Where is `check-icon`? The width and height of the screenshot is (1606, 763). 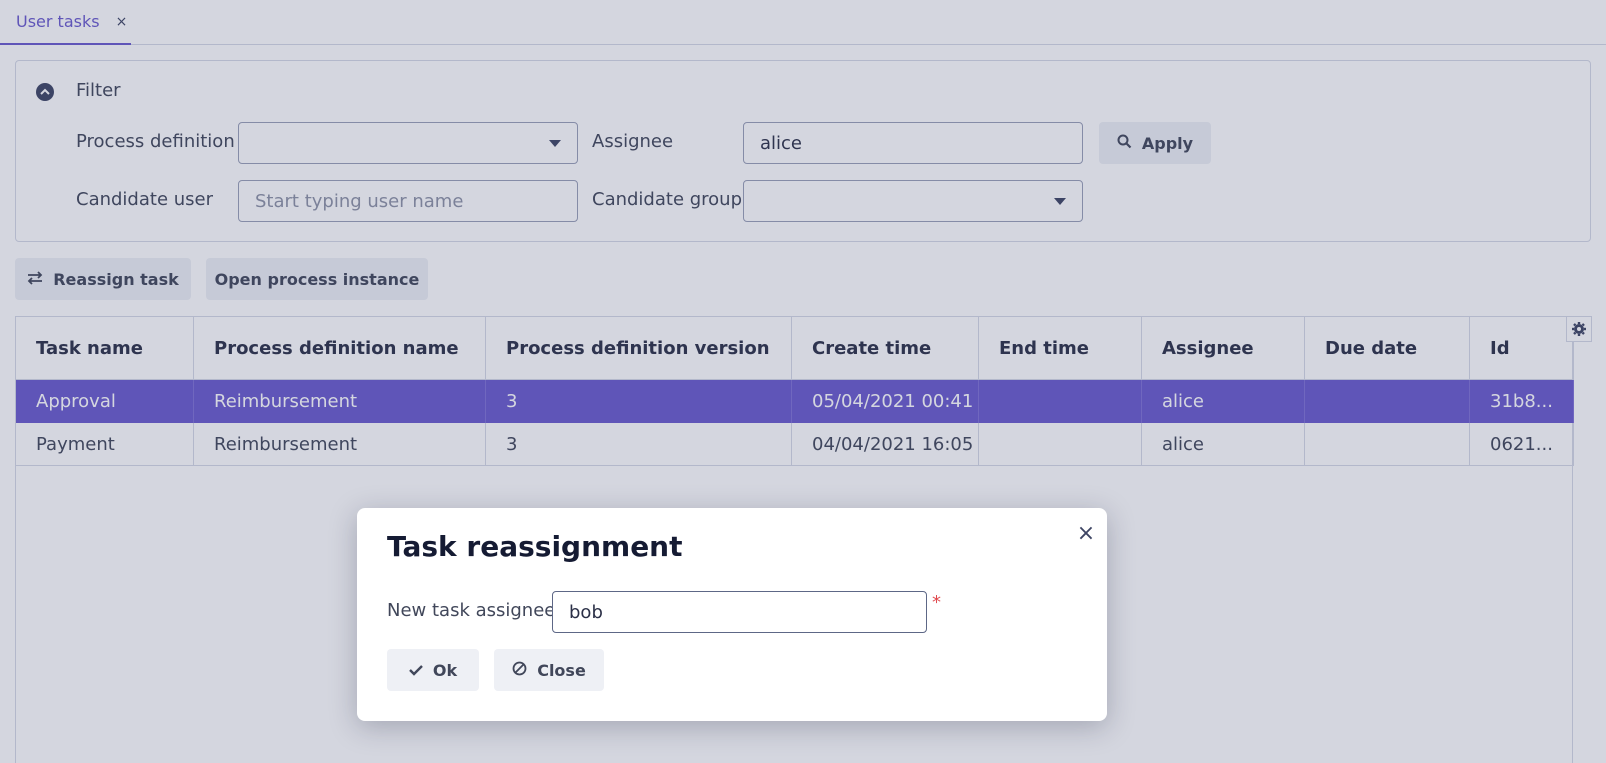
check-icon is located at coordinates (416, 670).